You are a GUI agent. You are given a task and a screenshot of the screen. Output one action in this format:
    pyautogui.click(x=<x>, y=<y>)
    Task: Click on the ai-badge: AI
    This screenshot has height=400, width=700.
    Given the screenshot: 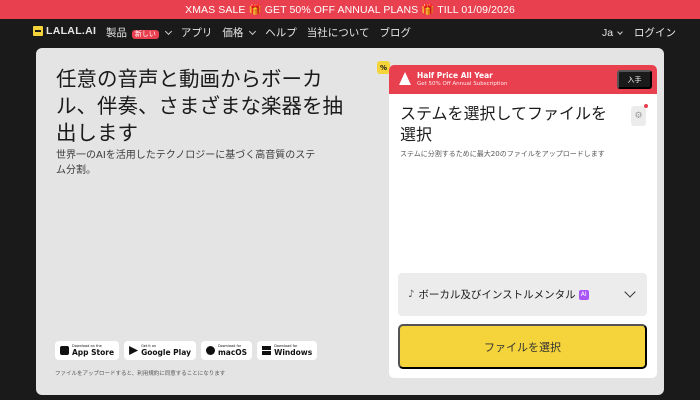 What is the action you would take?
    pyautogui.click(x=583, y=294)
    